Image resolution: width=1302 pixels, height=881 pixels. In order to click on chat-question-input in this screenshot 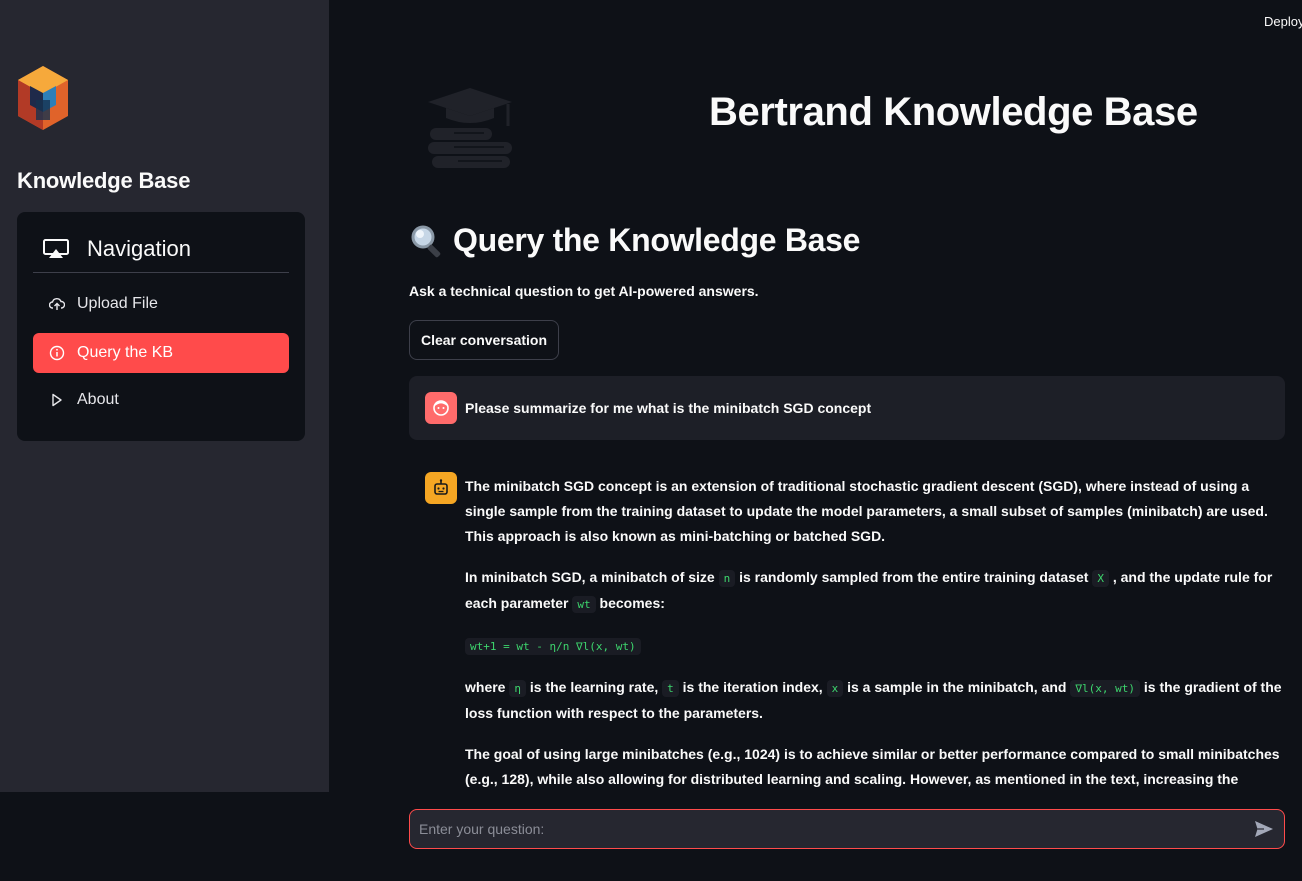, I will do `click(827, 829)`.